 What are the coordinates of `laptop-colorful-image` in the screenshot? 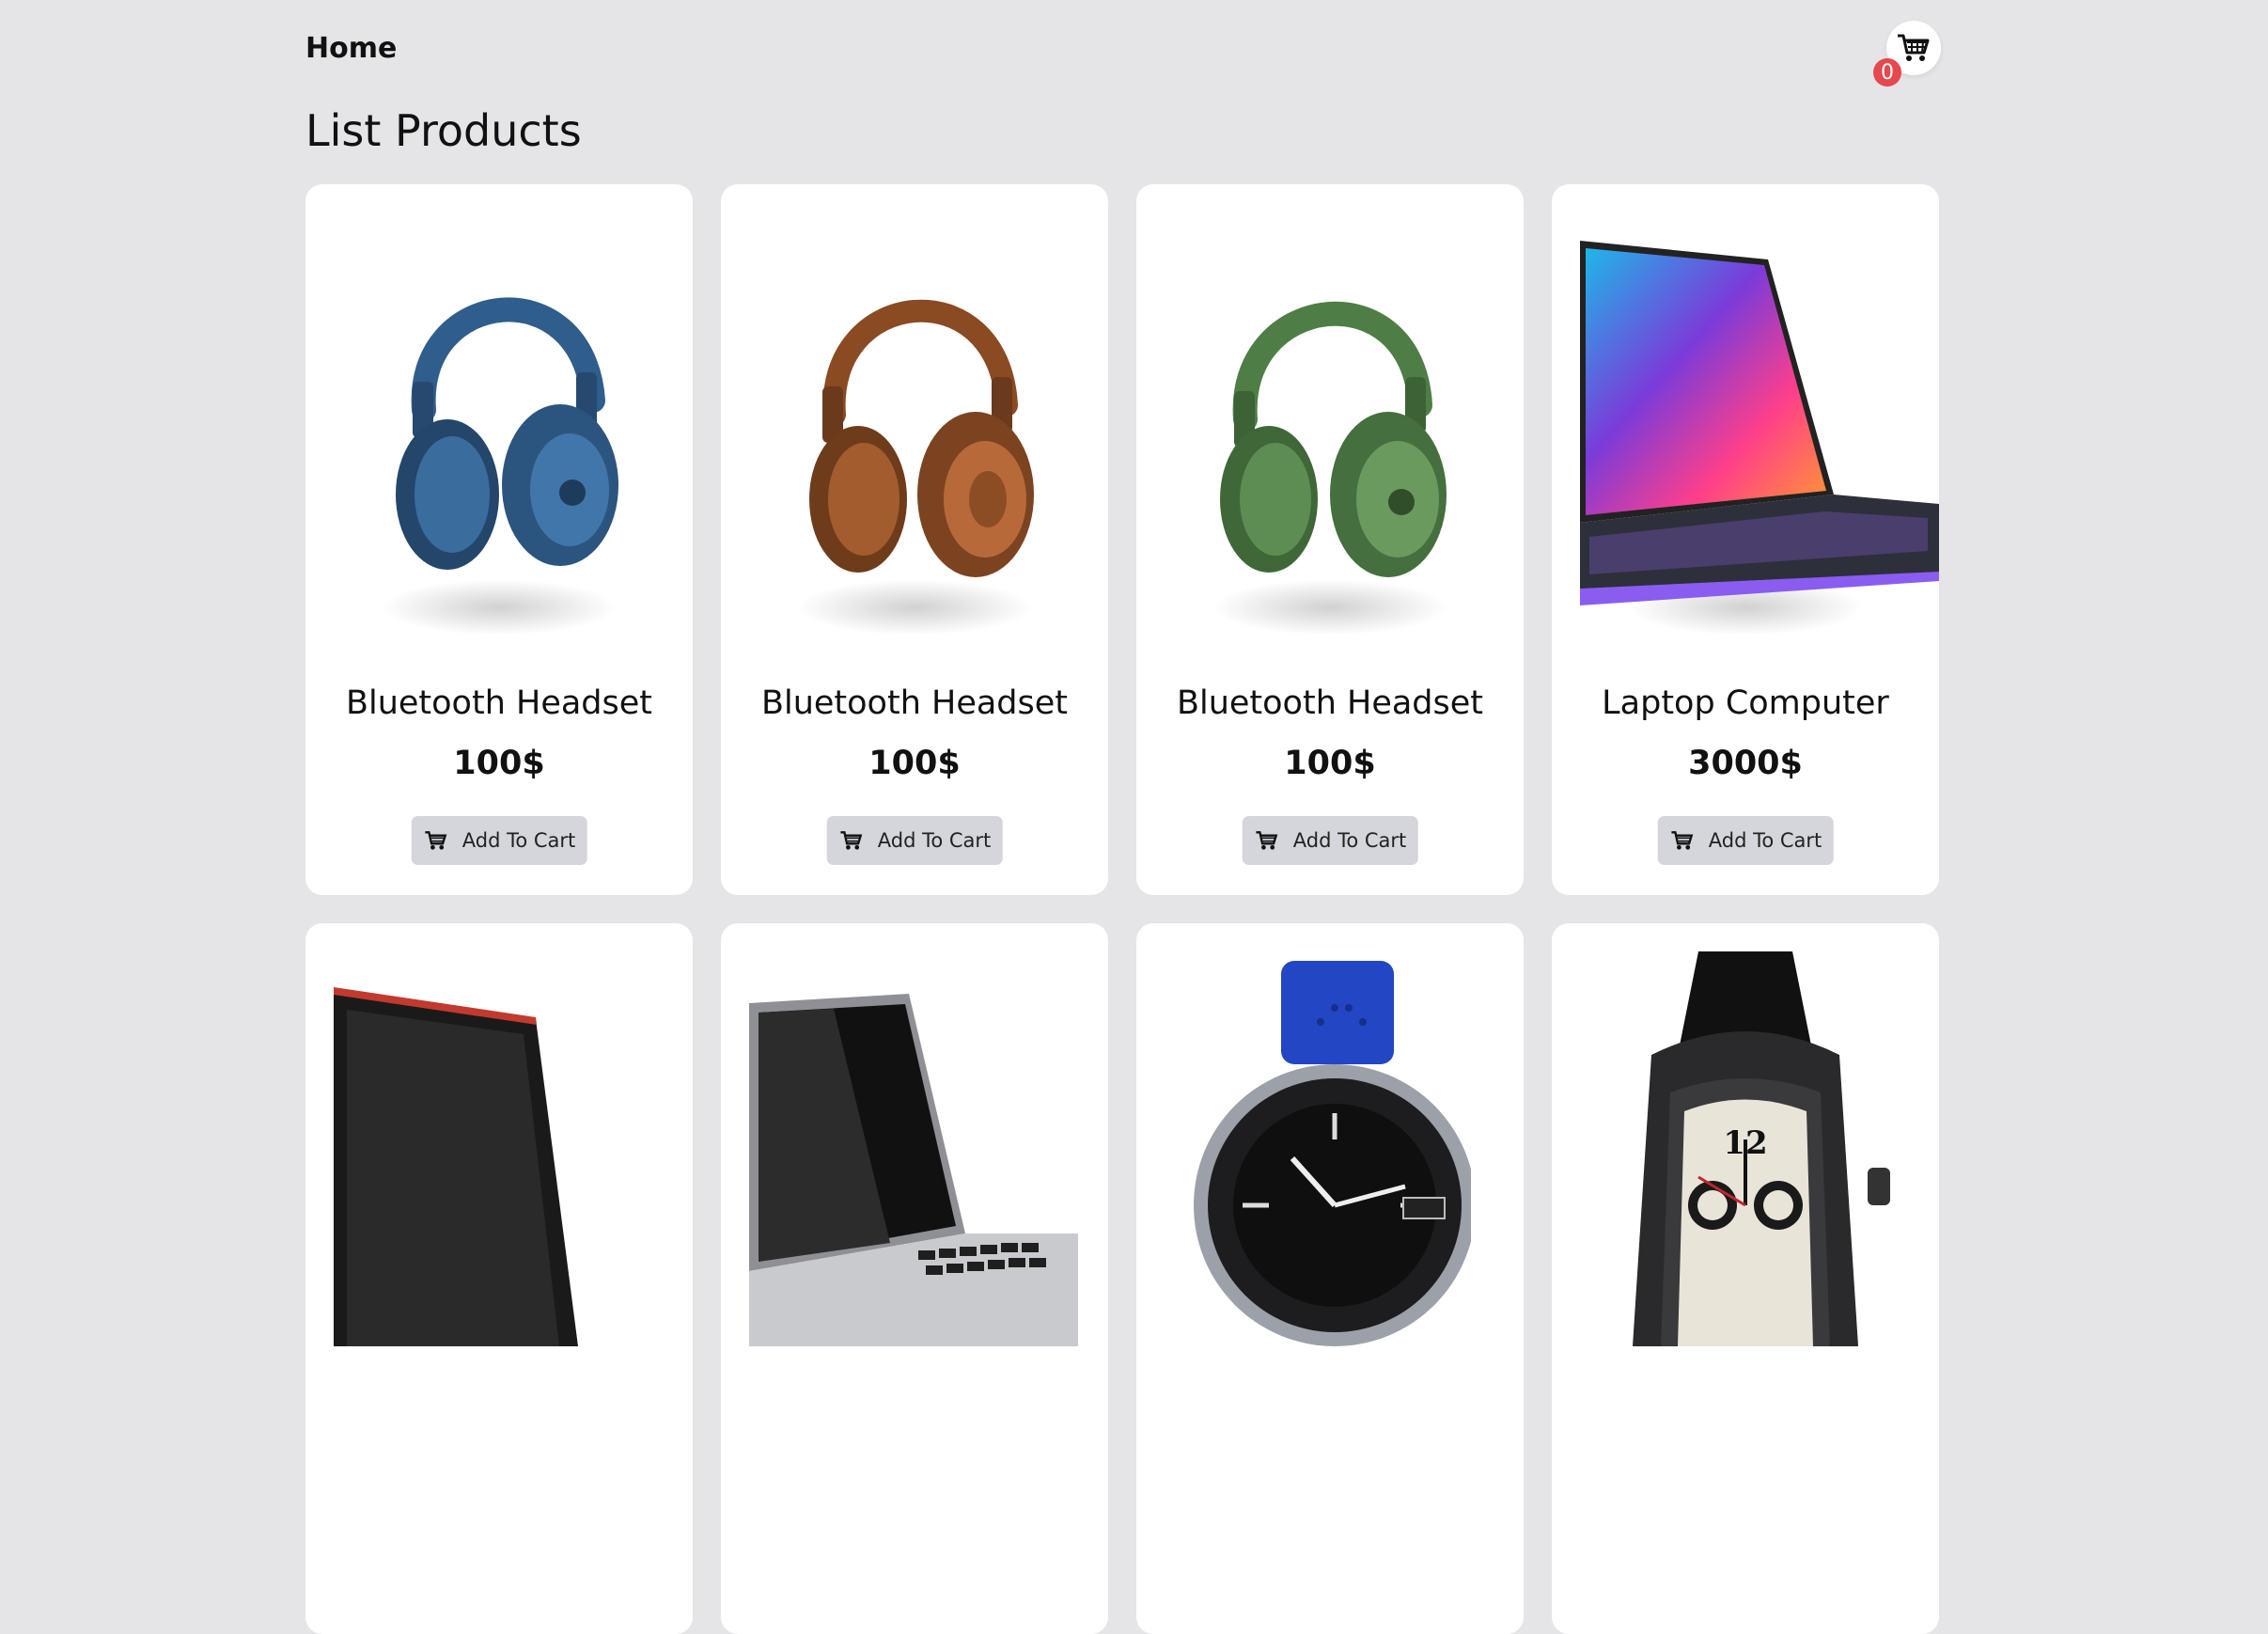 It's located at (1759, 423).